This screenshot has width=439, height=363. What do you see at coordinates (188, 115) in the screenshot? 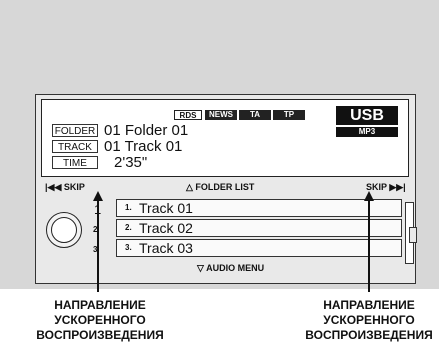
I see `indicator-rds: RDS` at bounding box center [188, 115].